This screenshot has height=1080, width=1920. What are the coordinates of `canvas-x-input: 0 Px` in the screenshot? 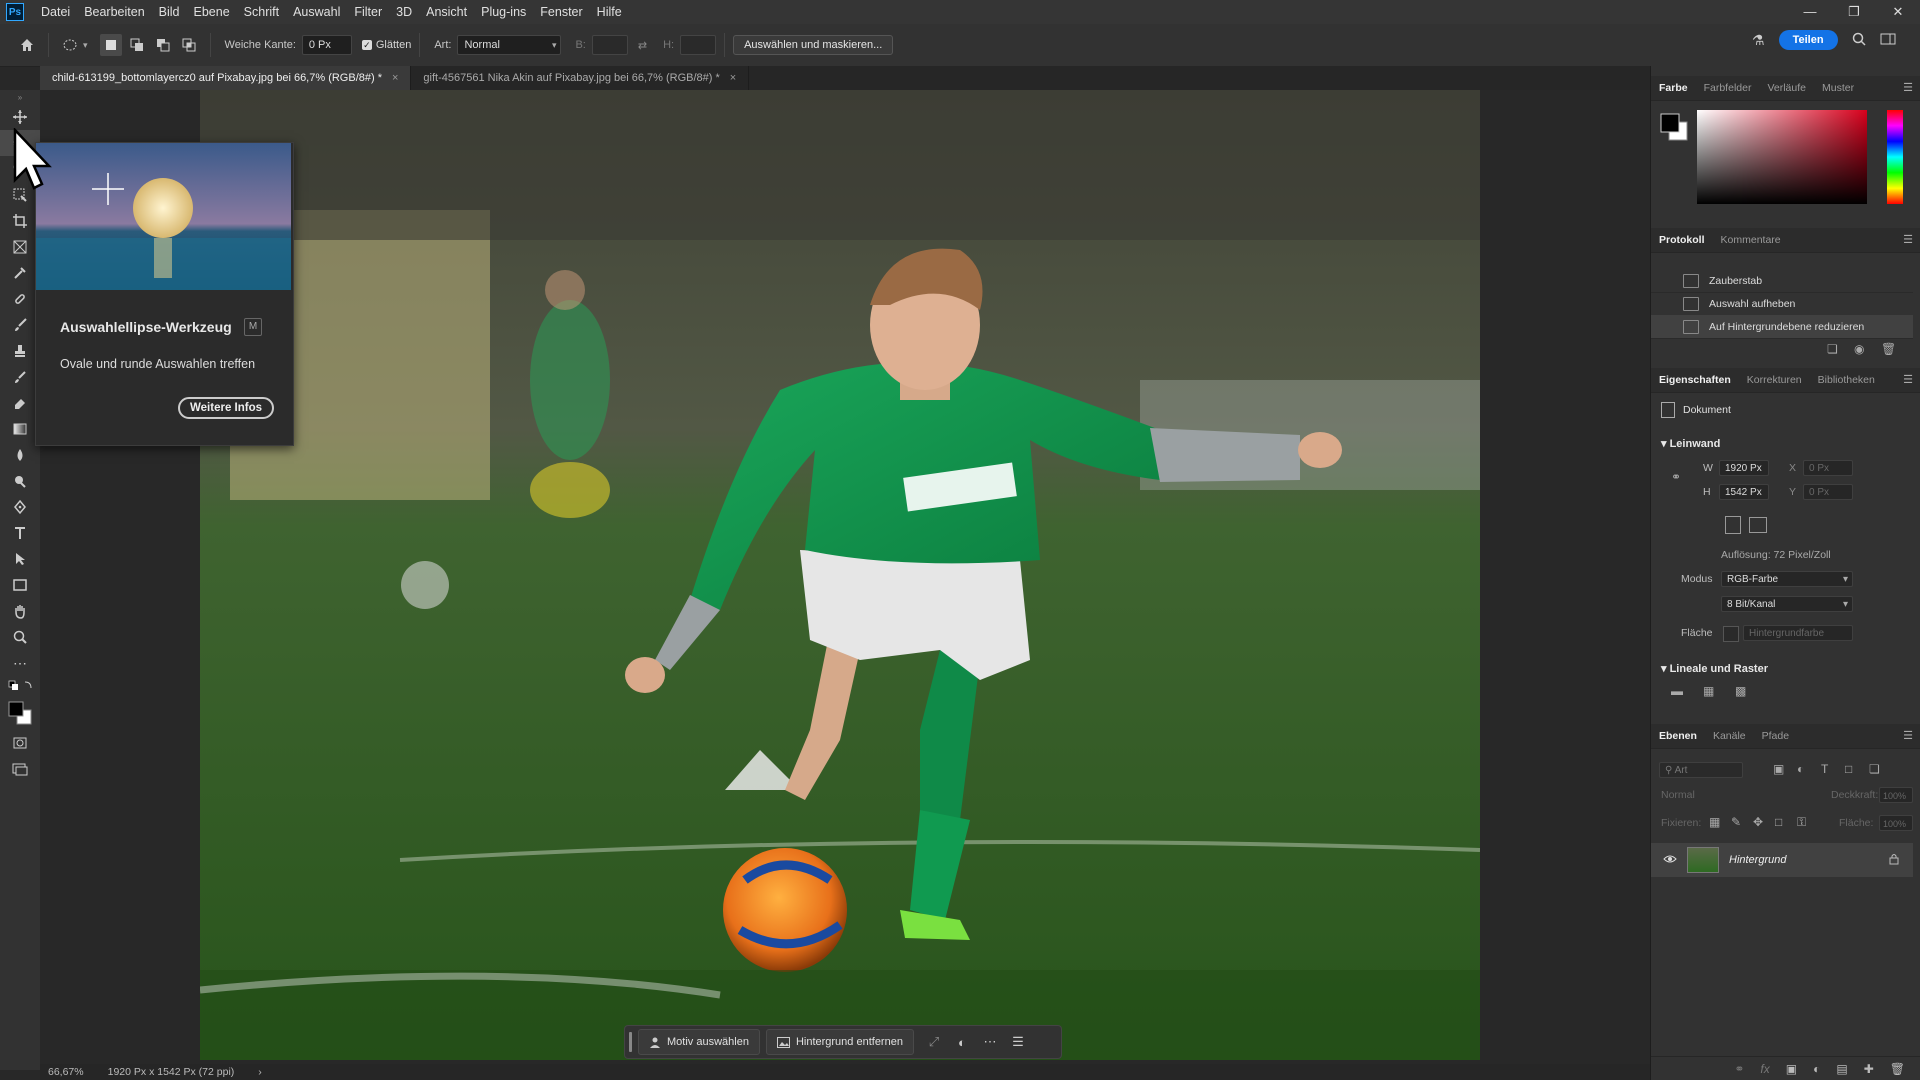 It's located at (1828, 468).